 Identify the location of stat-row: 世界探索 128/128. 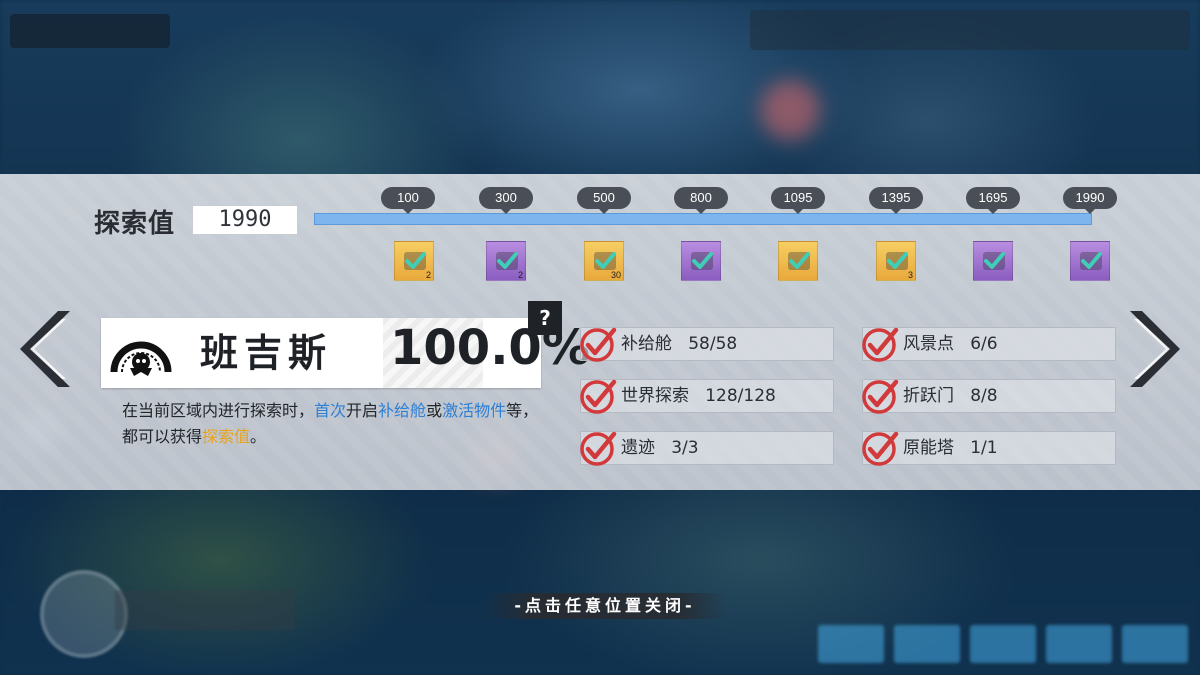
(707, 396).